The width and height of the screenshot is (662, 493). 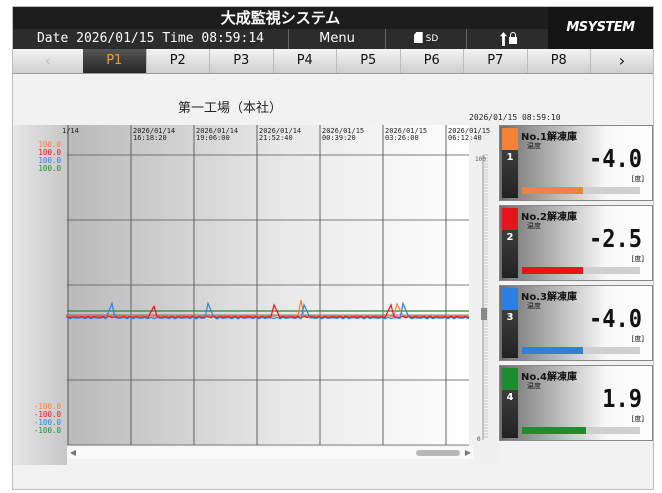 What do you see at coordinates (465, 138) in the screenshot?
I see `time-label-time: 06:12:40` at bounding box center [465, 138].